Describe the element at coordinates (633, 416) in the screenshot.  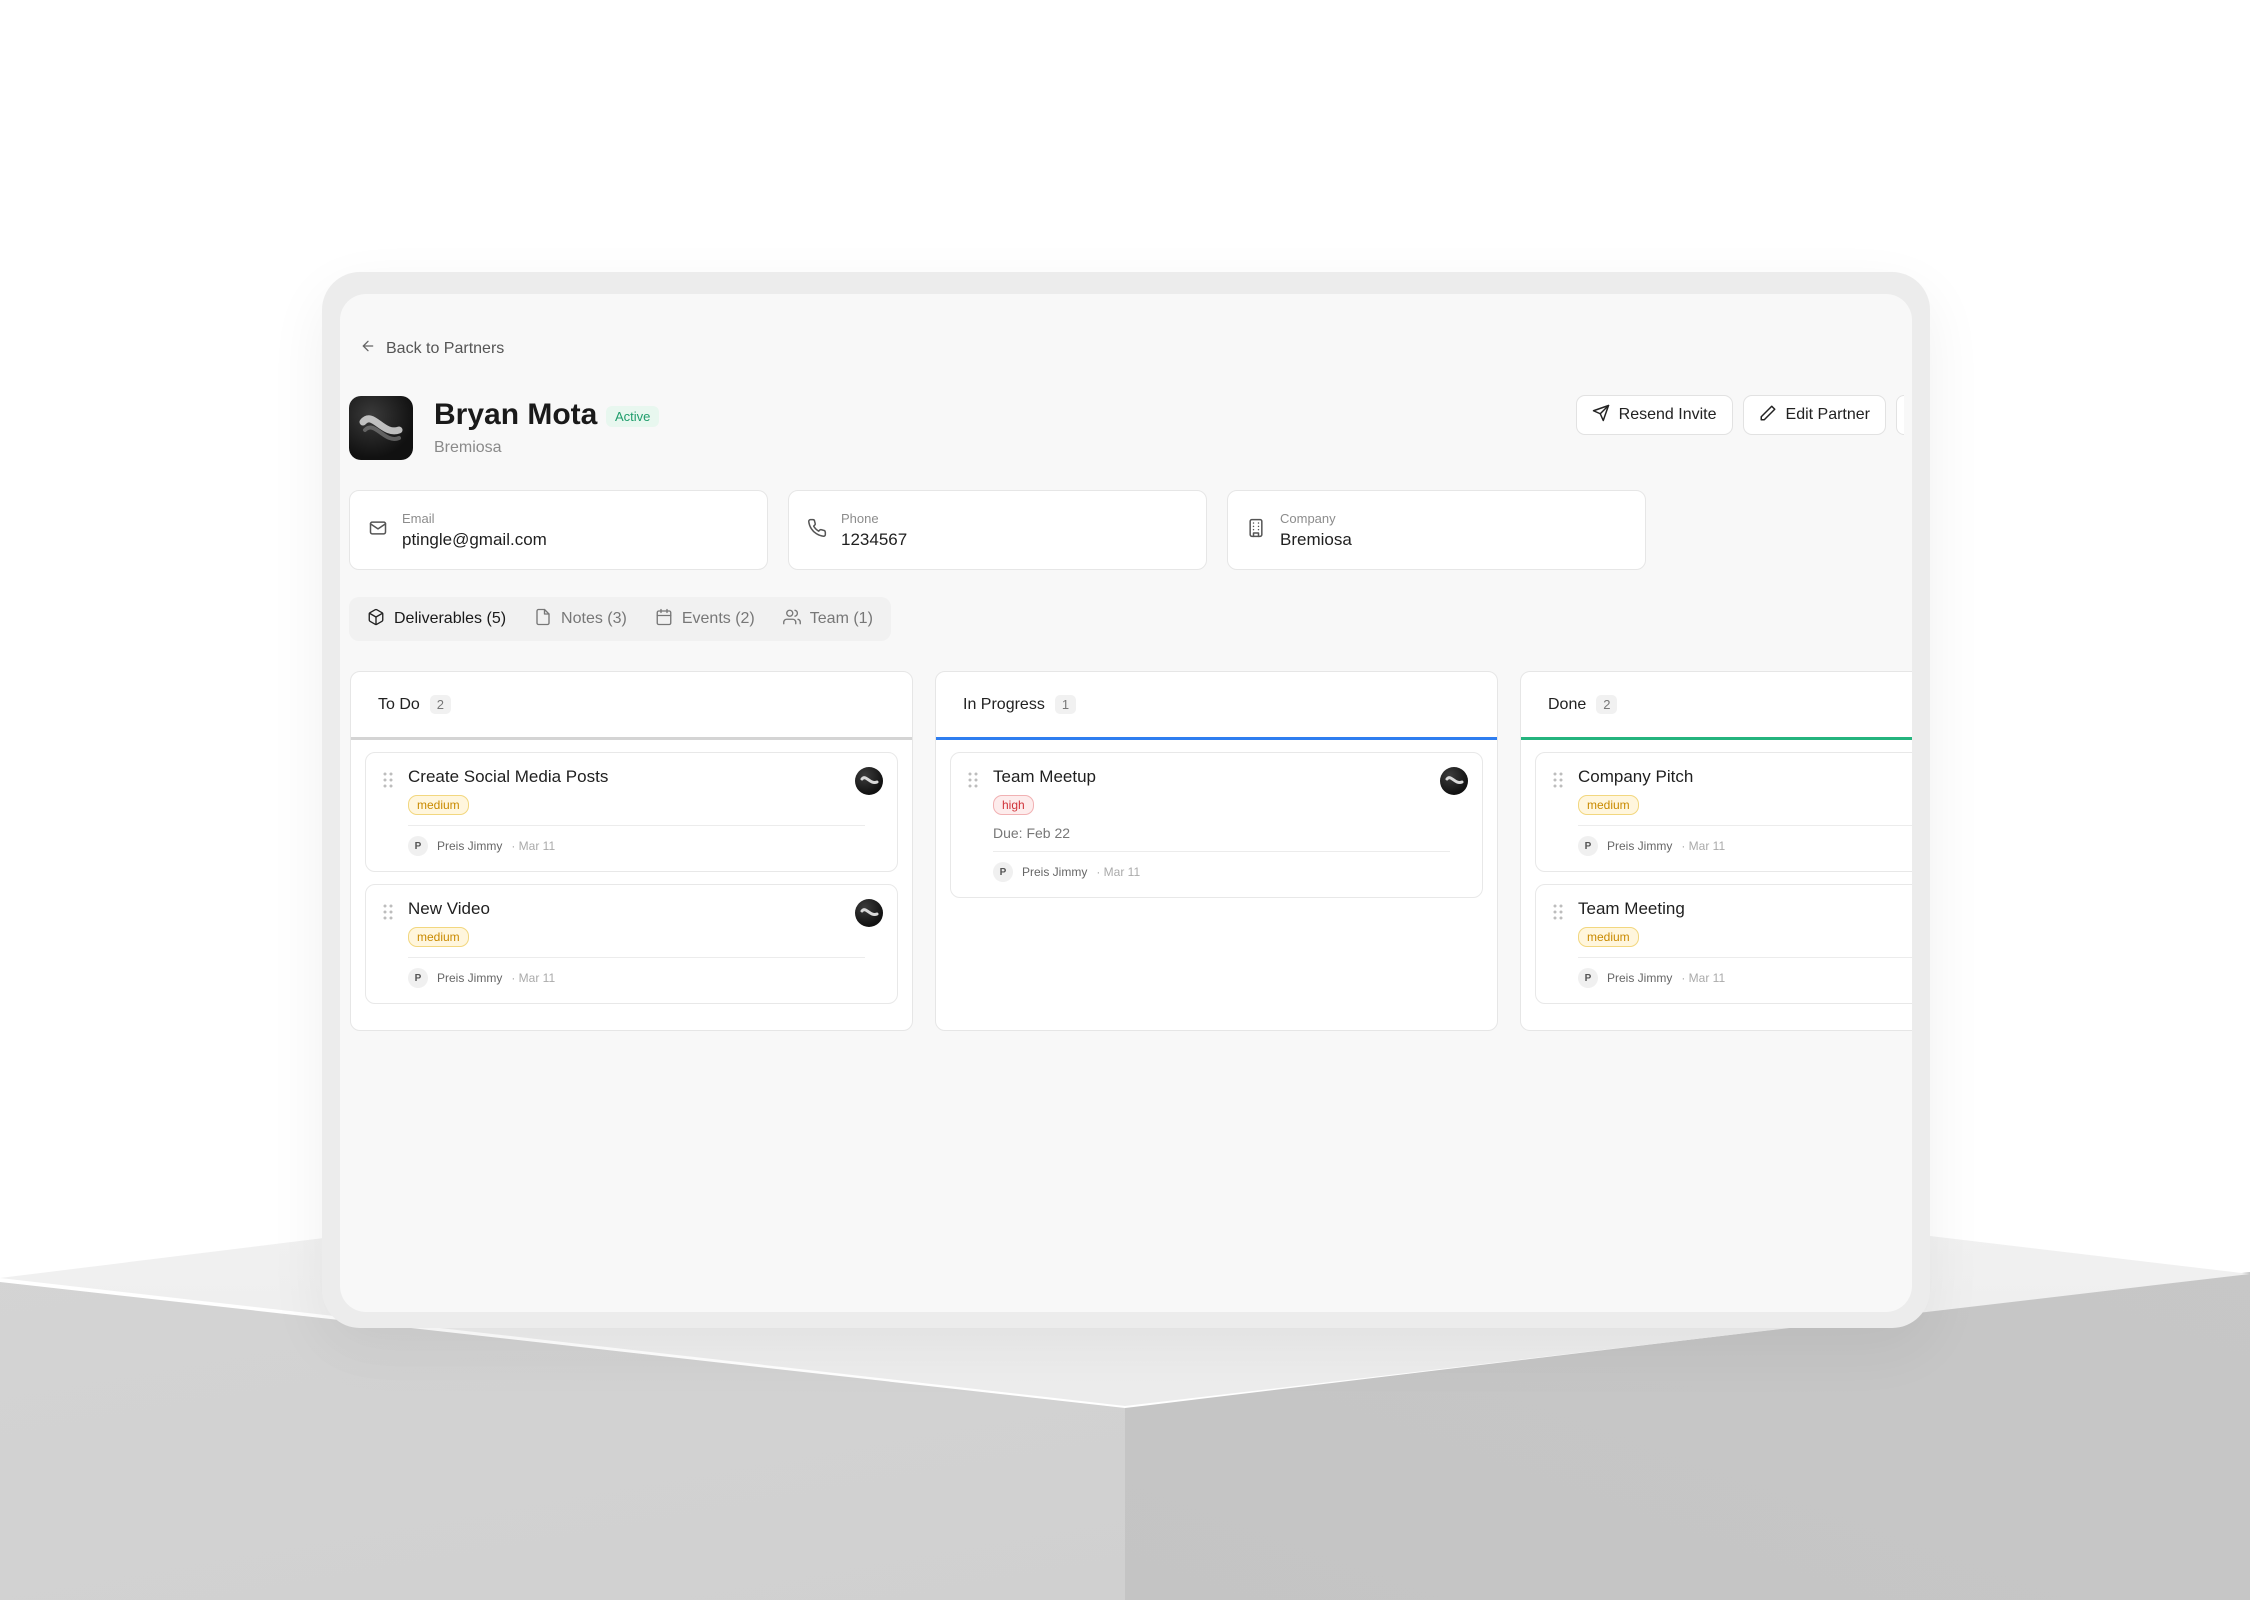
I see `status-badge: Active` at that location.